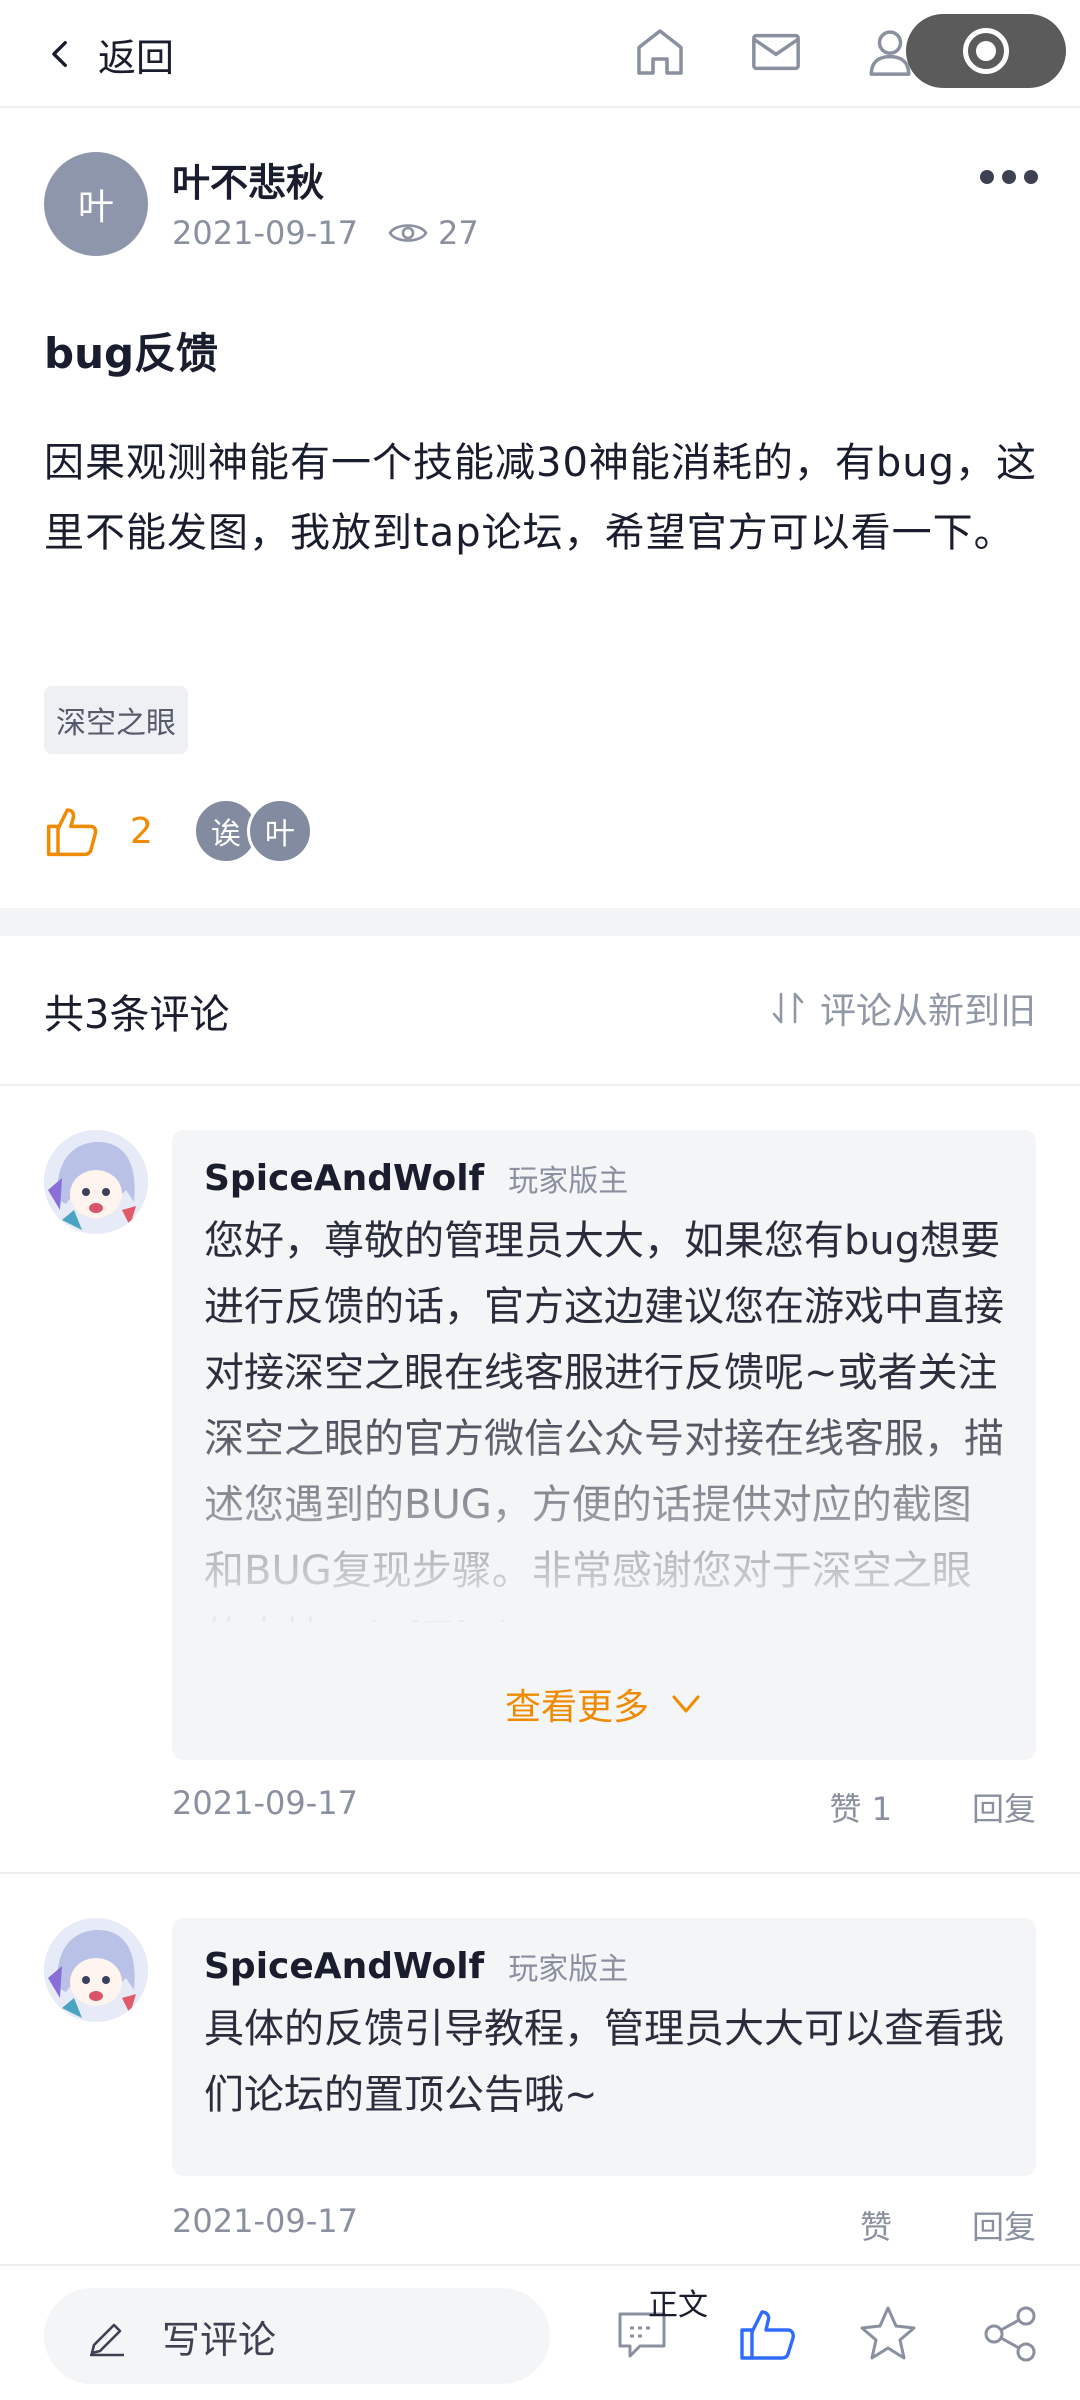 The image size is (1080, 2400). Describe the element at coordinates (604, 2062) in the screenshot. I see `comment-text: 具体的反馈引导教程，管理员大大可以查看我们论坛的置顶公告哦~` at that location.